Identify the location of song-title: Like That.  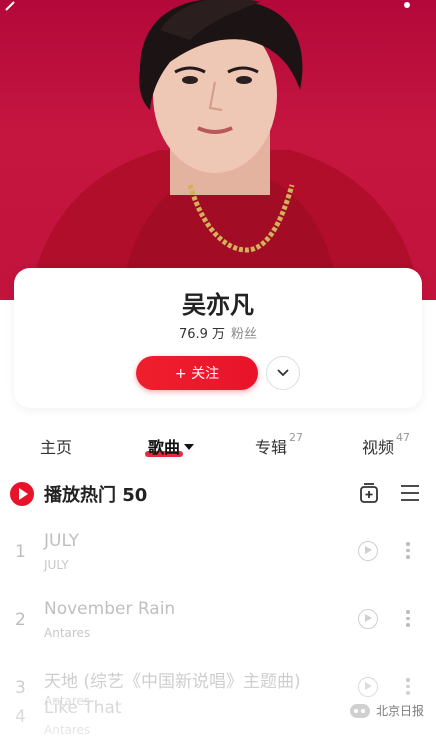
(83, 708).